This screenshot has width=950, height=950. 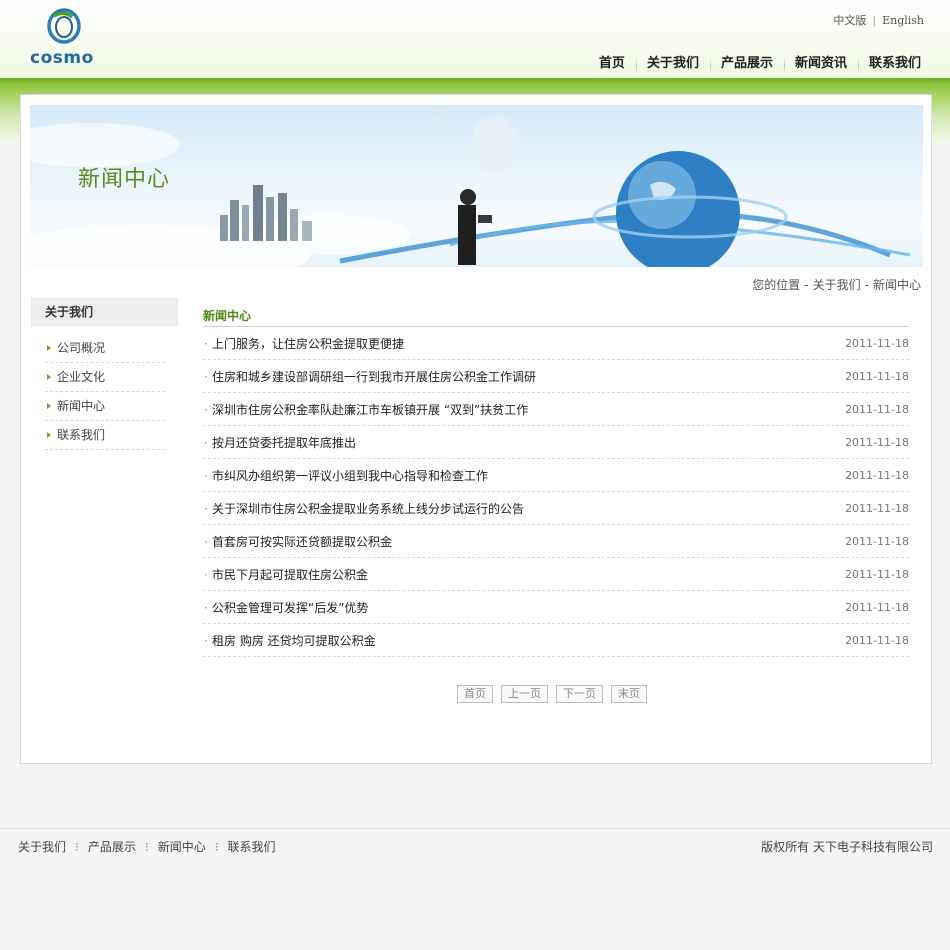 I want to click on news-title: 公积金管理可发挥“后发”优势, so click(x=290, y=608).